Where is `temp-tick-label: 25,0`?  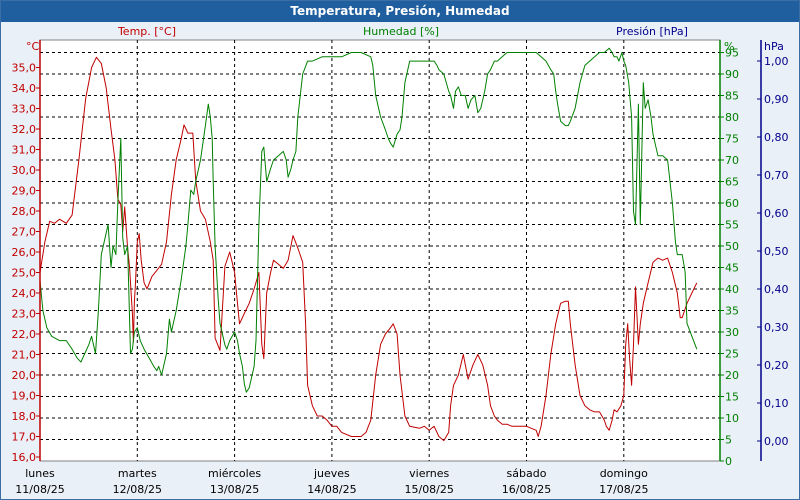
temp-tick-label: 25,0 is located at coordinates (24, 273).